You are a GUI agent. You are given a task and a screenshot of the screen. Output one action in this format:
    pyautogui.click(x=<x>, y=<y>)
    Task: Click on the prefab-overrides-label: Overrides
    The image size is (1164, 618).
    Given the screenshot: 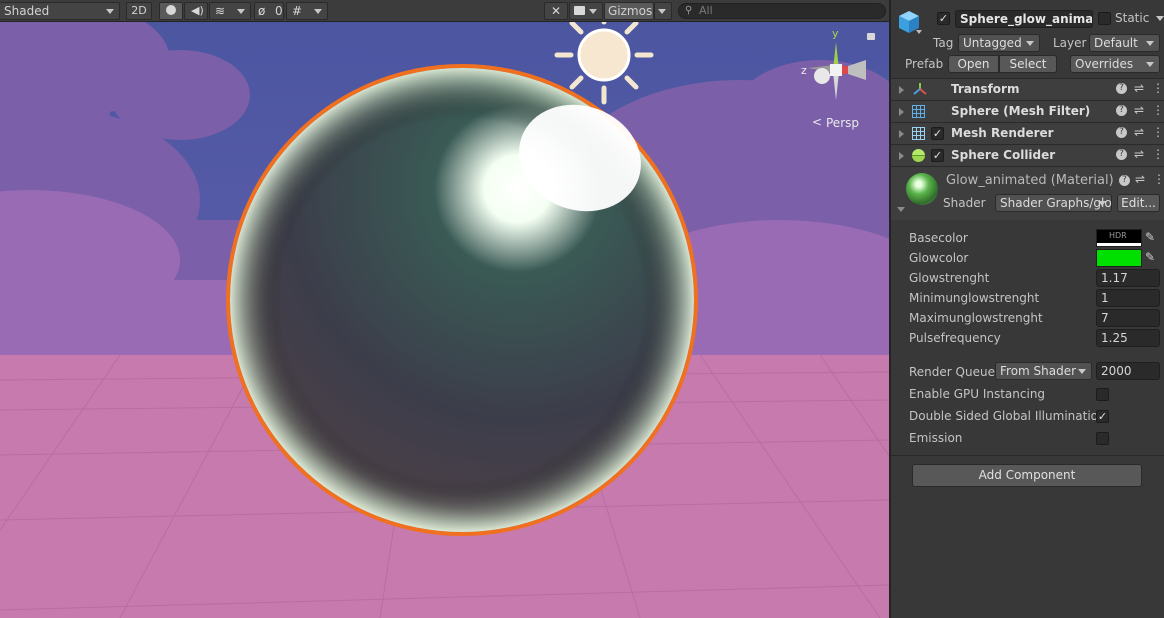 What is the action you would take?
    pyautogui.click(x=1104, y=64)
    